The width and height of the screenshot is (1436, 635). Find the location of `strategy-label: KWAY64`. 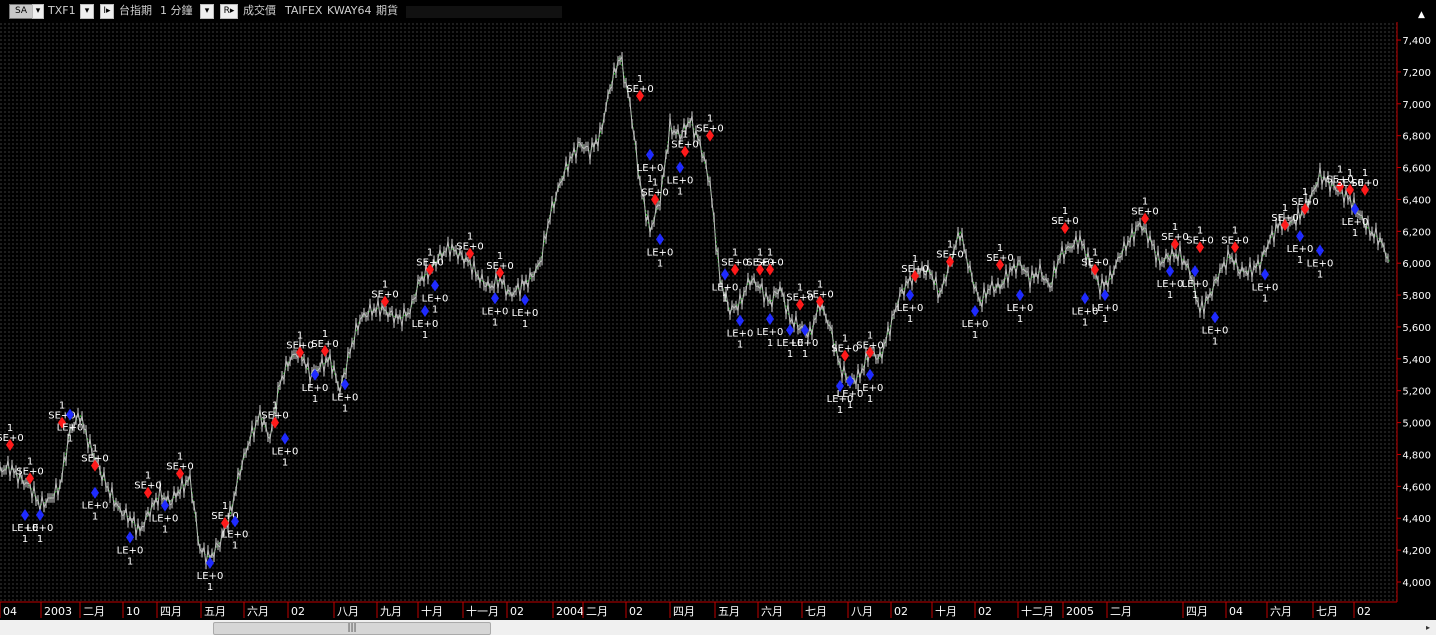

strategy-label: KWAY64 is located at coordinates (349, 10).